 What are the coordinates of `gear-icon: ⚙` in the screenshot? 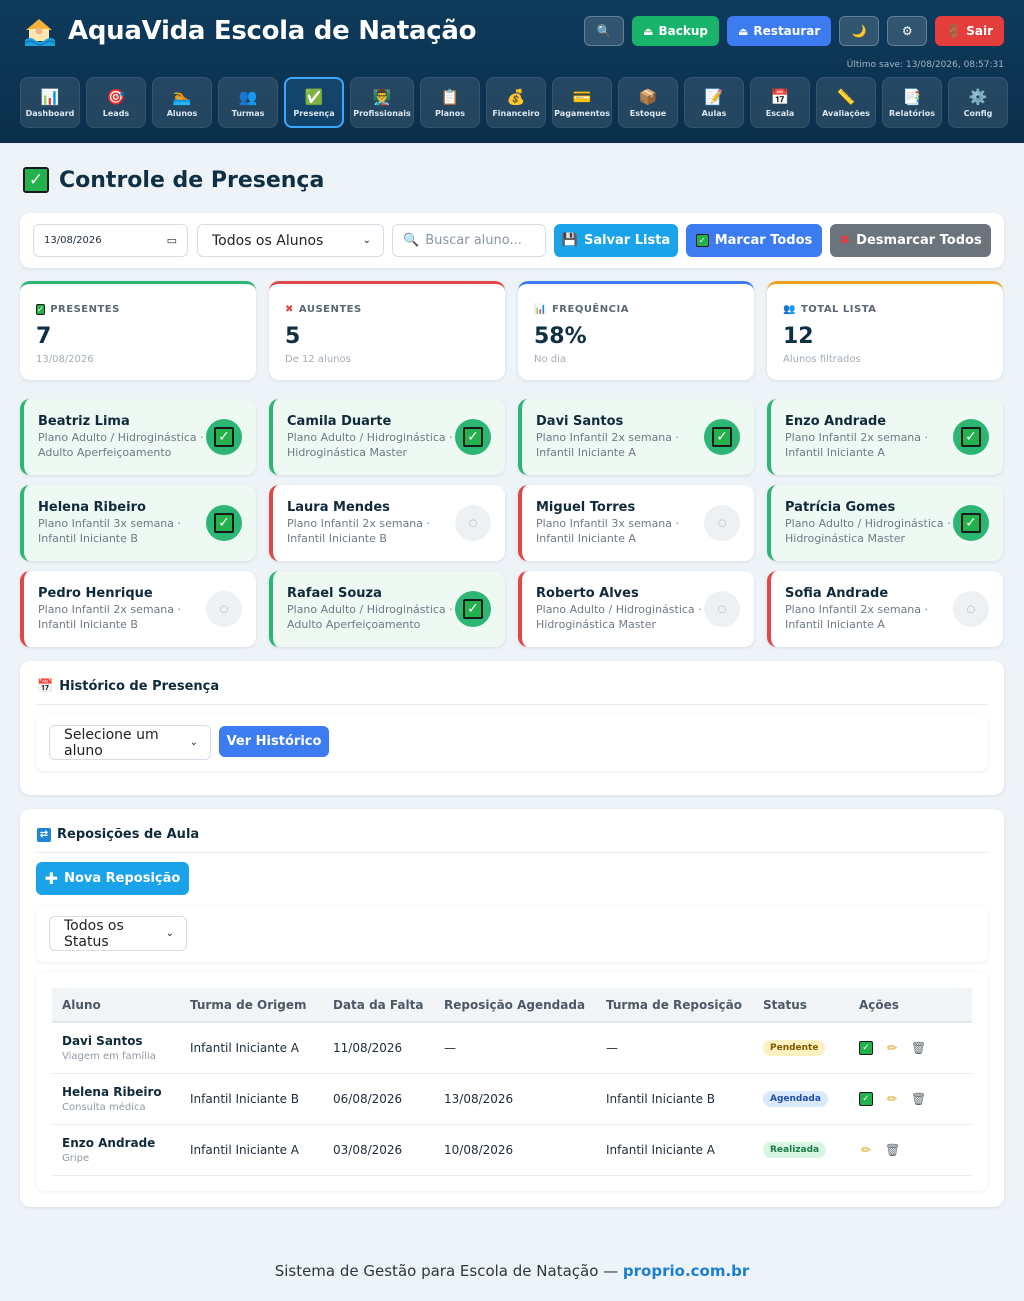 It's located at (907, 31).